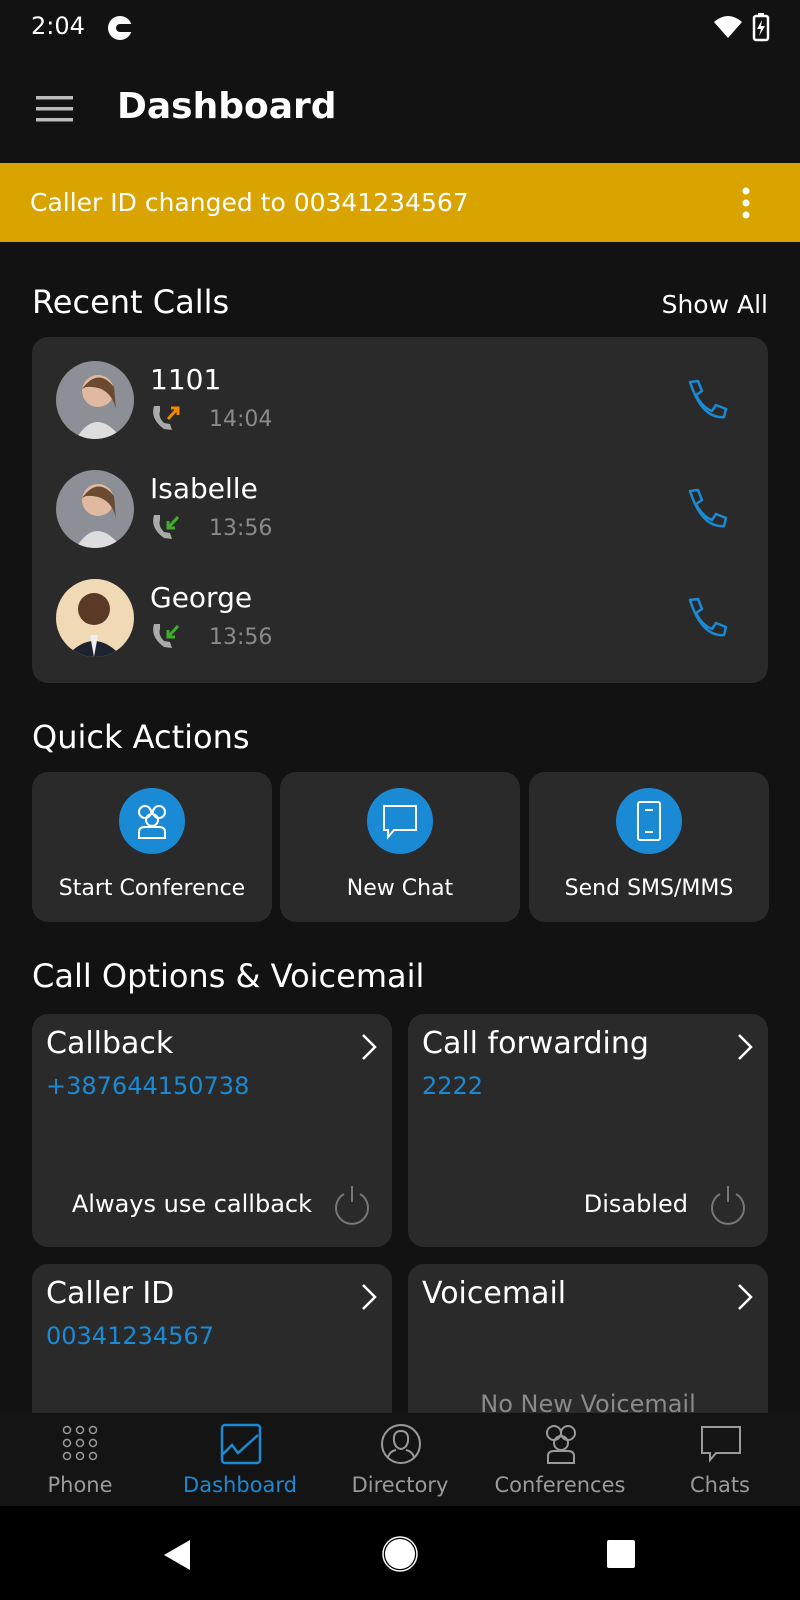 The height and width of the screenshot is (1600, 800). What do you see at coordinates (177, 1555) in the screenshot?
I see `back-icon` at bounding box center [177, 1555].